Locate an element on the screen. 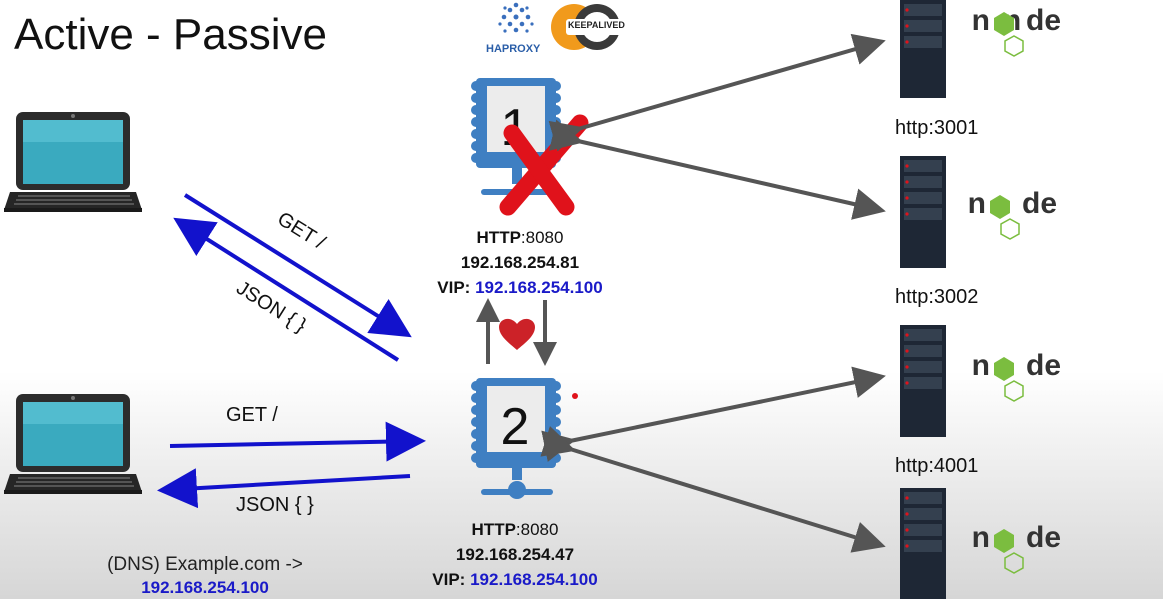  haproxy-logo-icon is located at coordinates (516, 17).